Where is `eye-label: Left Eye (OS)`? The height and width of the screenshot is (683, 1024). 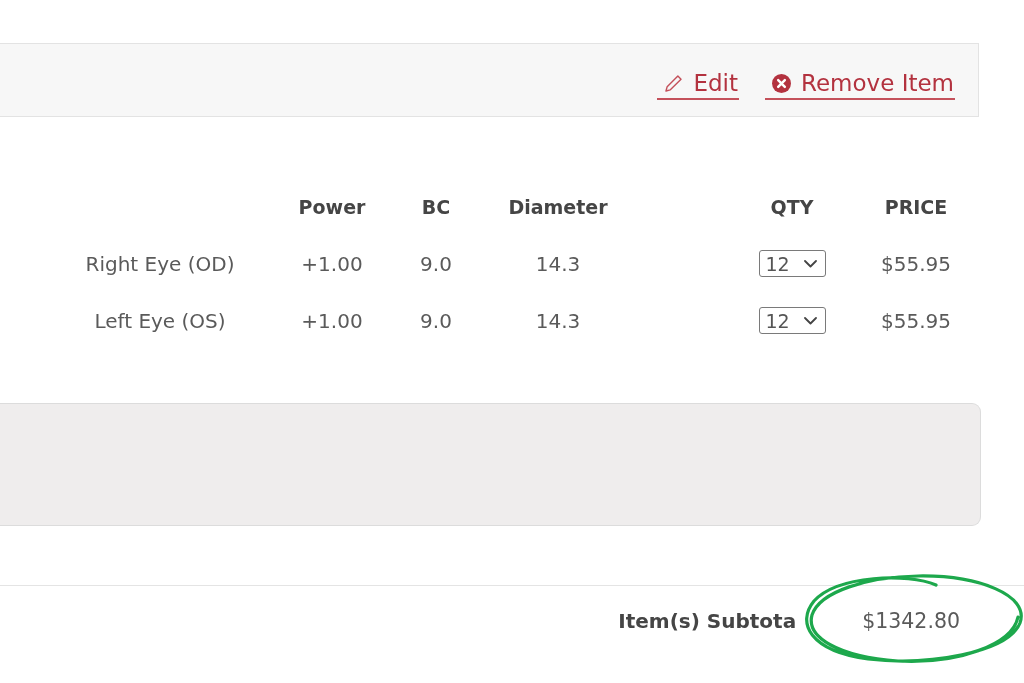
eye-label: Left Eye (OS) is located at coordinates (160, 320).